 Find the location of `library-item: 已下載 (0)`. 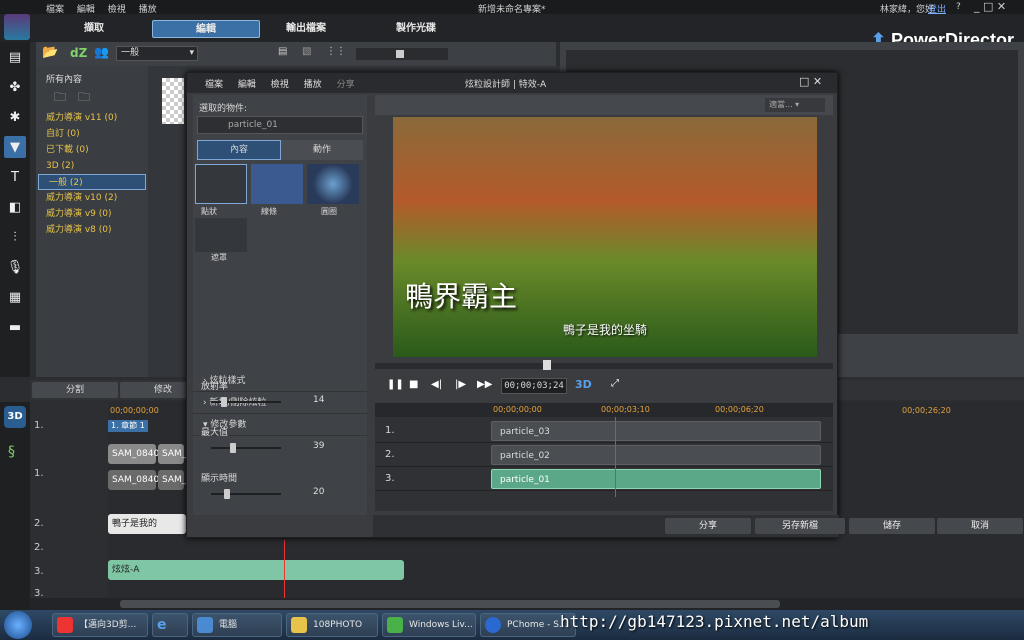

library-item: 已下載 (0) is located at coordinates (92, 150).